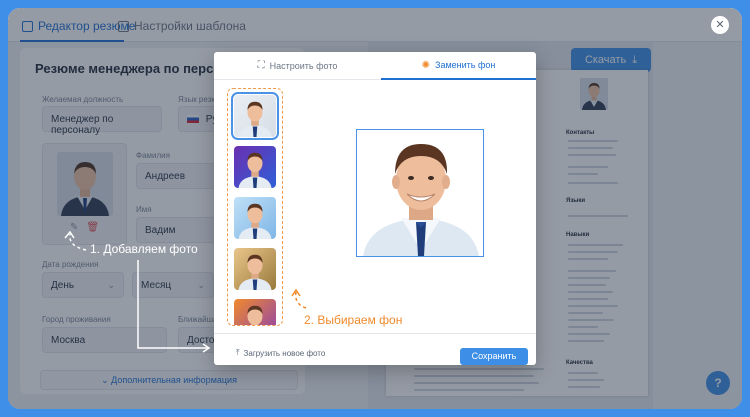  Describe the element at coordinates (284, 353) in the screenshot. I see `upload-label: Загрузить новое фото` at that location.